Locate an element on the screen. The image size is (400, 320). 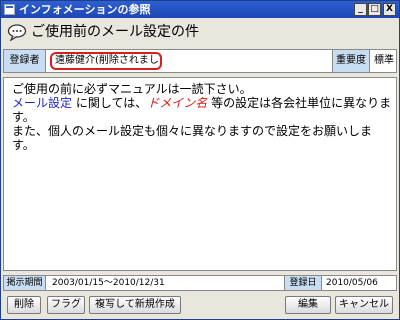
domain-name-text: ドメイン名 is located at coordinates (177, 103).